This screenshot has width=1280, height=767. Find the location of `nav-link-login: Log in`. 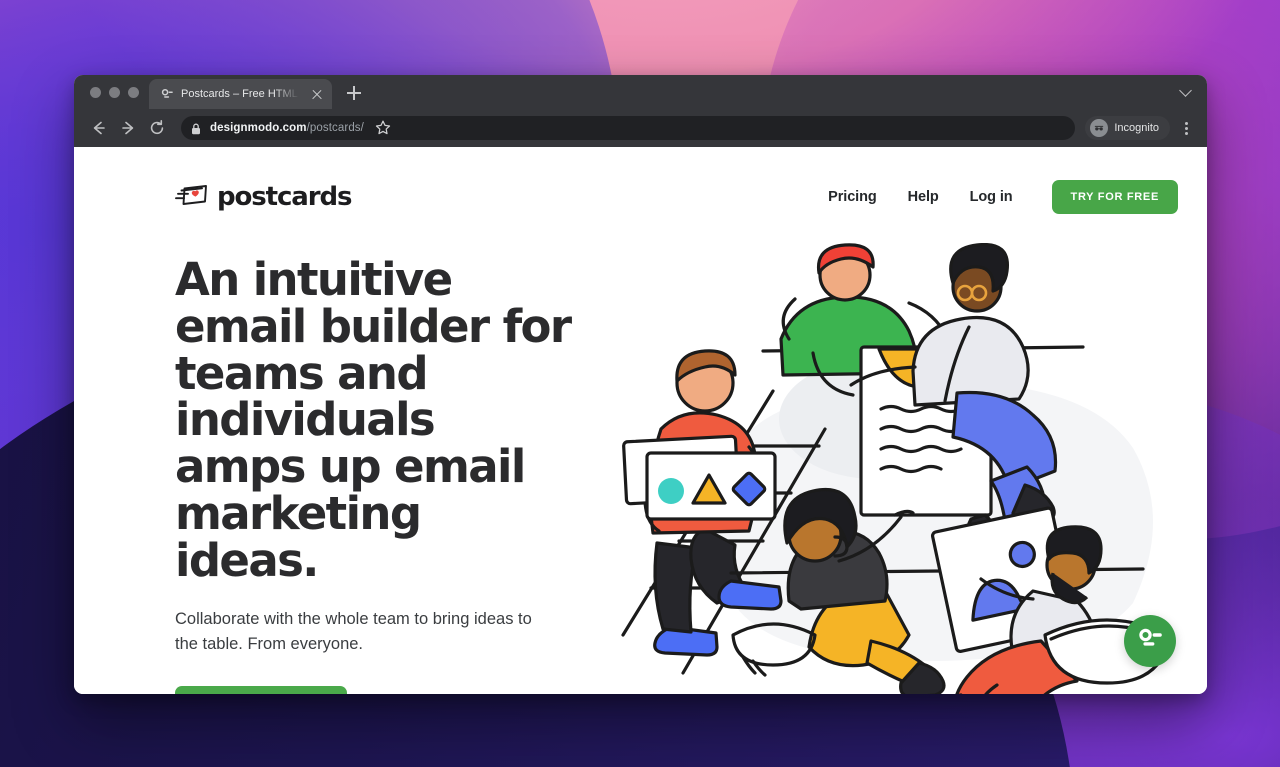

nav-link-login: Log in is located at coordinates (991, 197).